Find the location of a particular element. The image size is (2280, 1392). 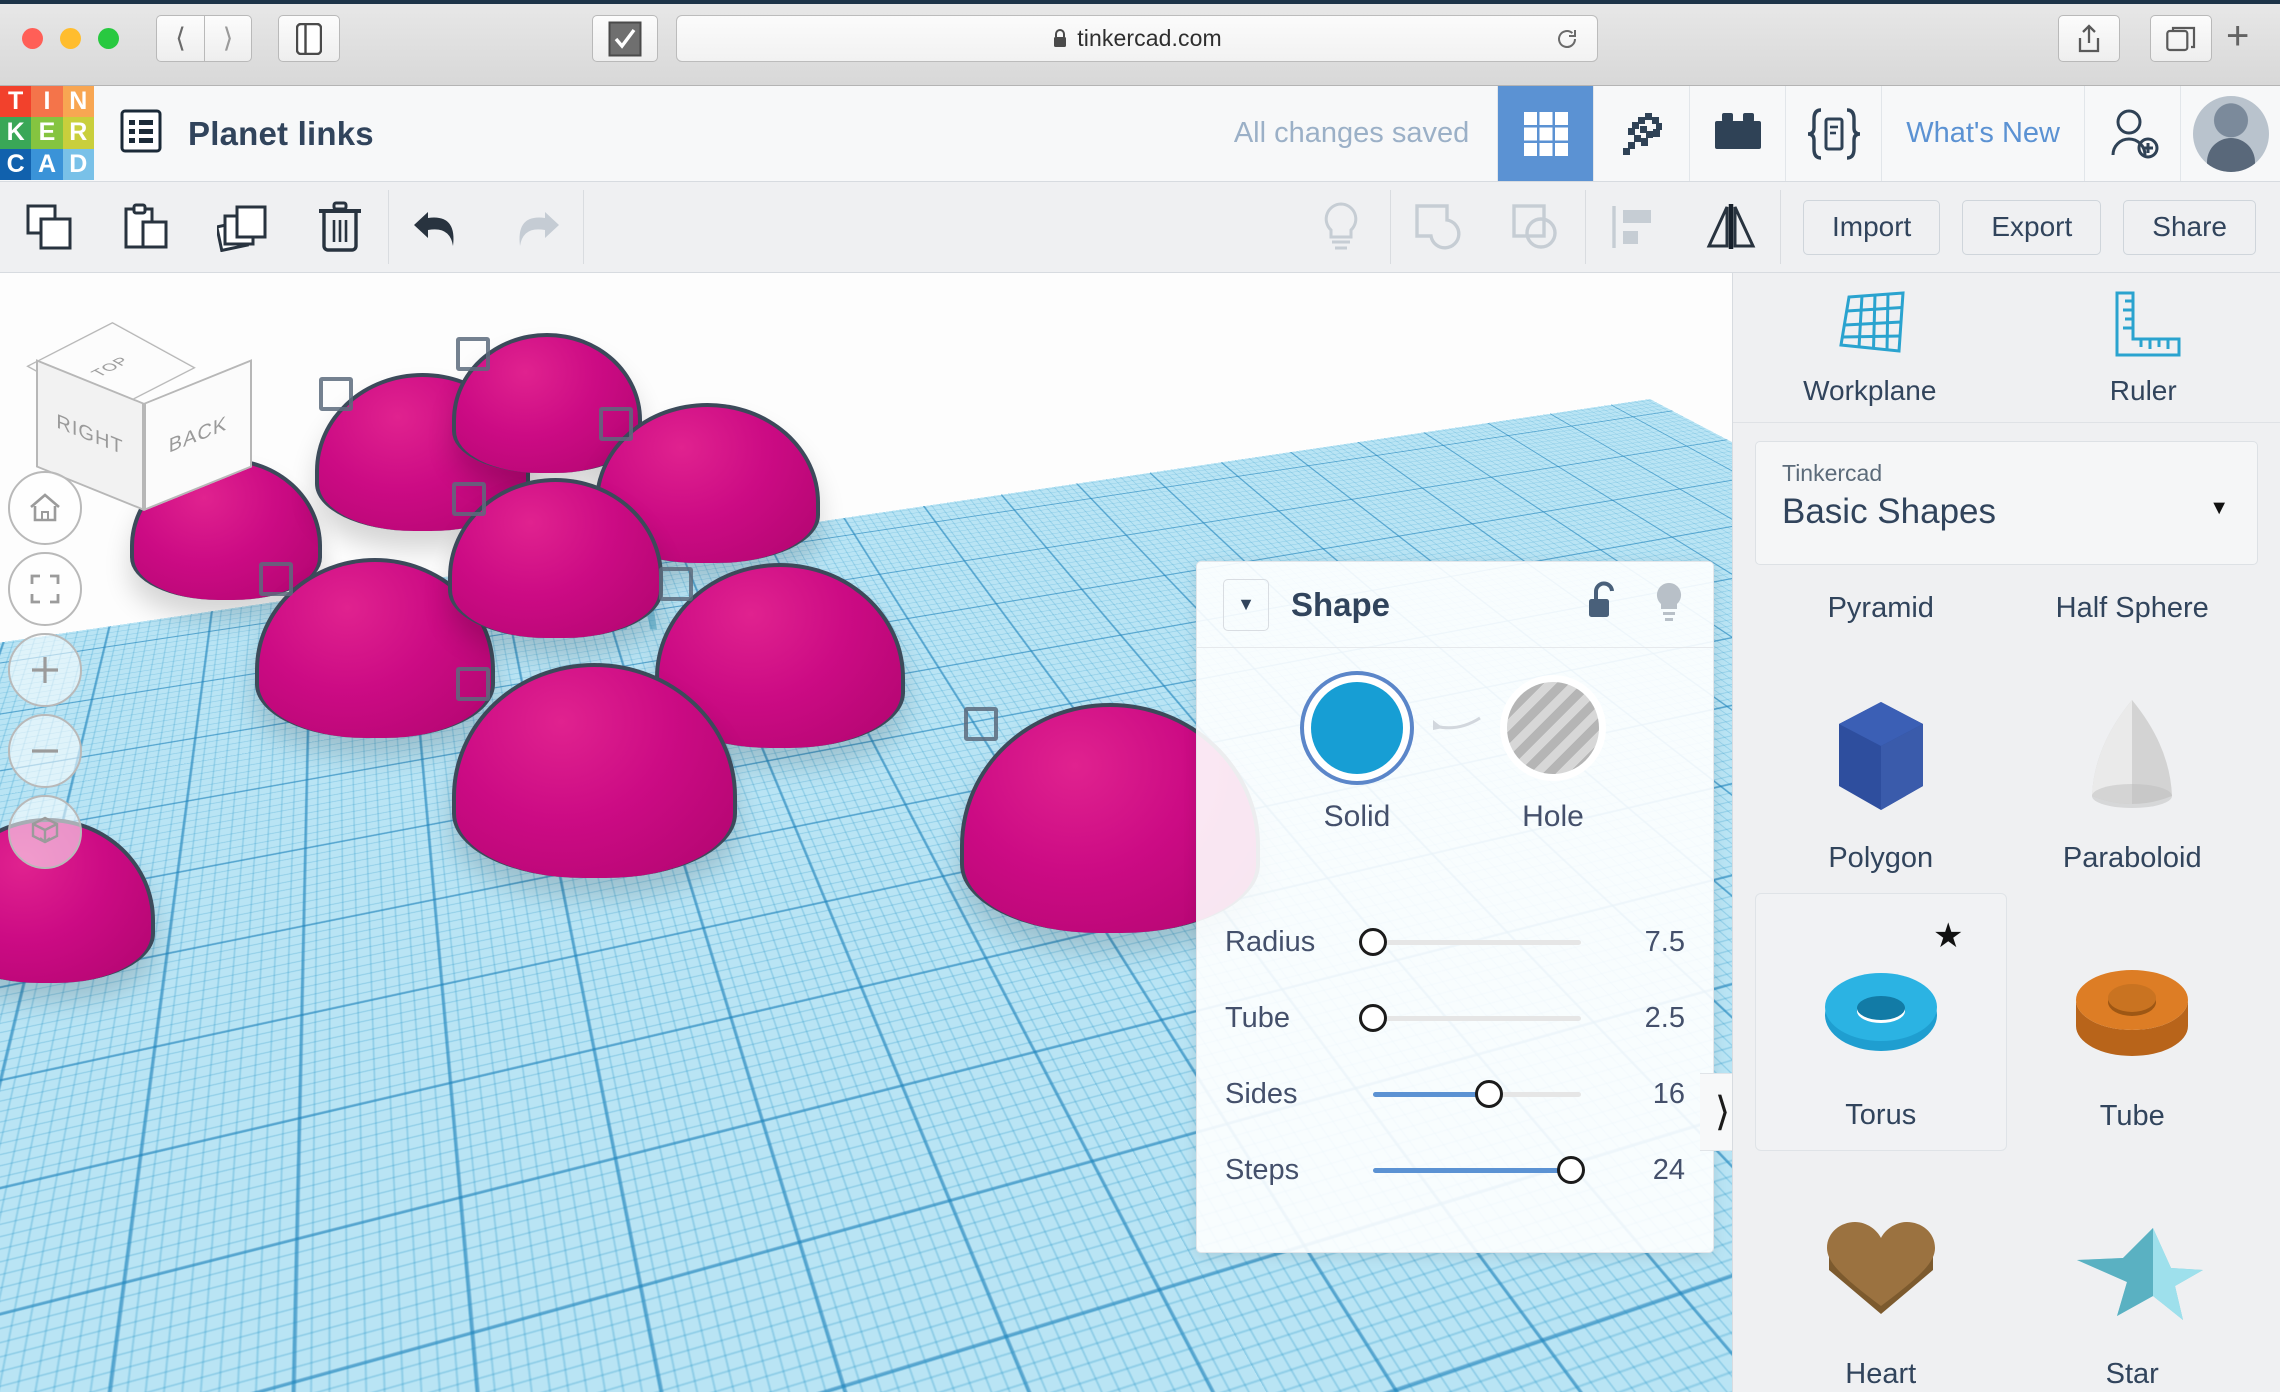

hole-option: Hole is located at coordinates (1553, 758).